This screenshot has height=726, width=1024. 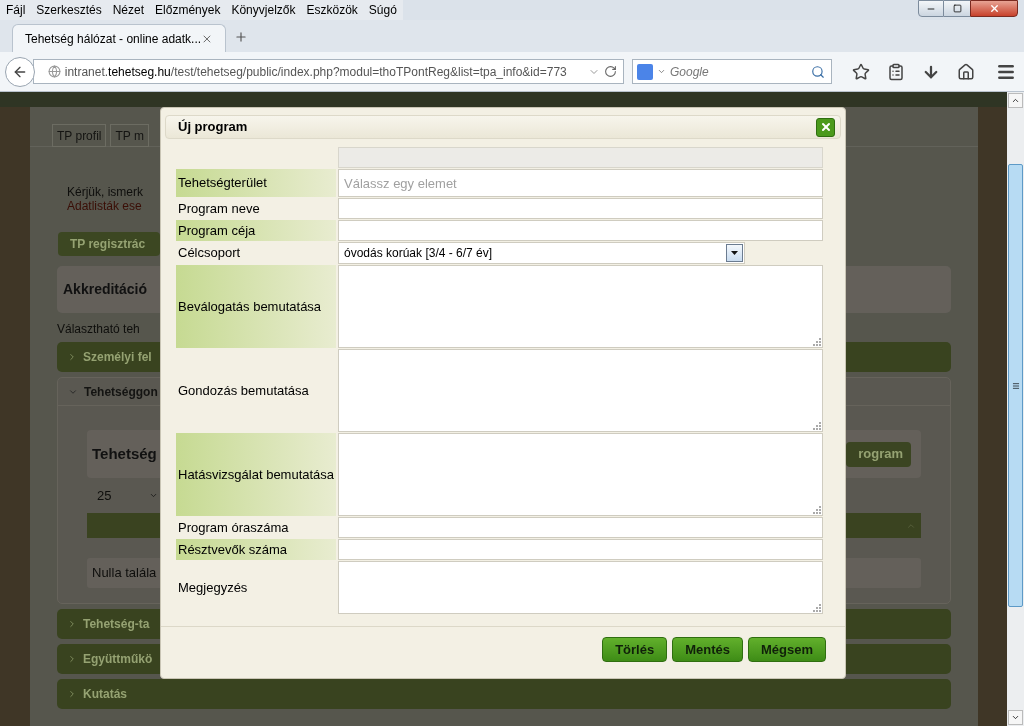 I want to click on section-title: Tehetséggon, so click(x=121, y=392).